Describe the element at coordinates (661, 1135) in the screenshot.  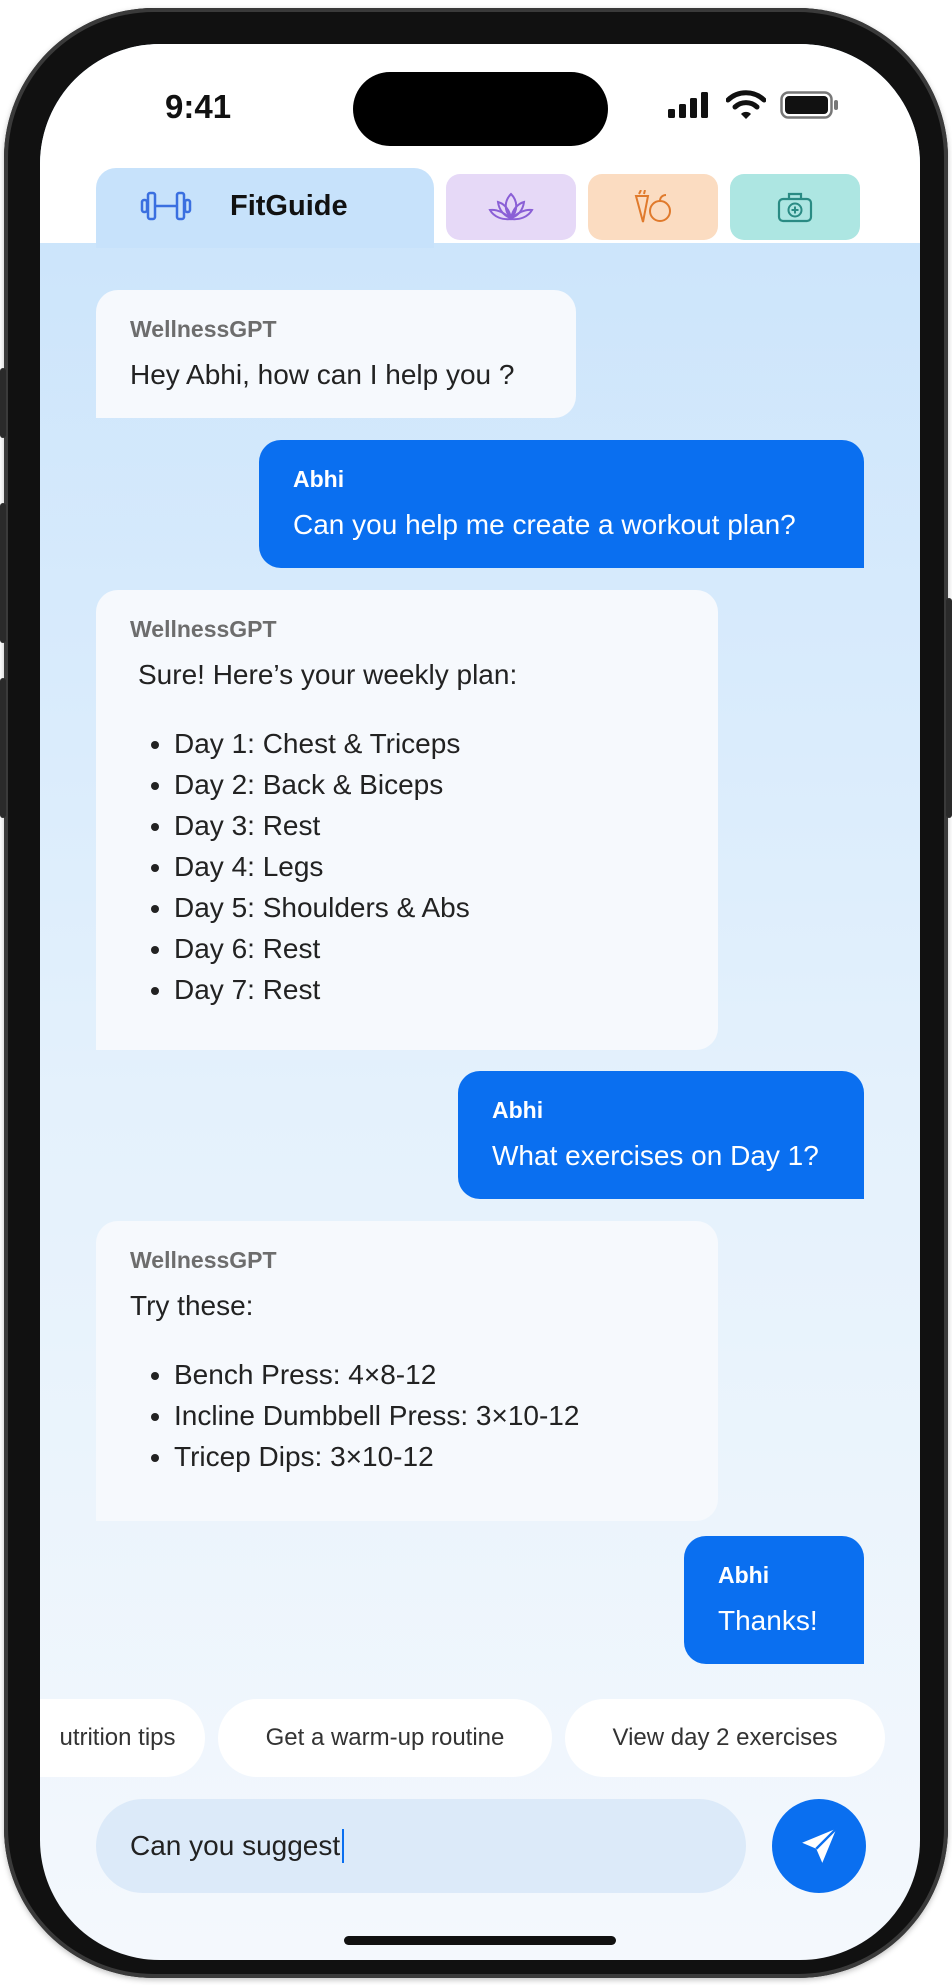
I see `message-user: Abhi What exercises on Day 1?` at that location.